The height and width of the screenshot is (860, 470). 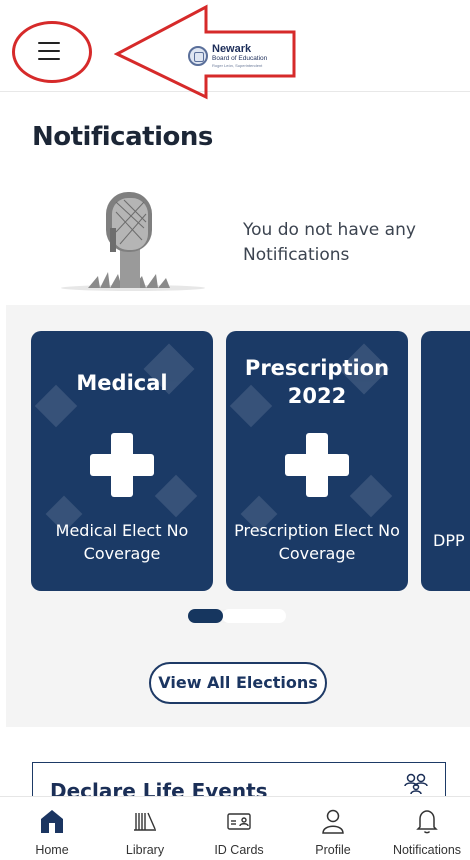 What do you see at coordinates (333, 821) in the screenshot?
I see `profile-icon` at bounding box center [333, 821].